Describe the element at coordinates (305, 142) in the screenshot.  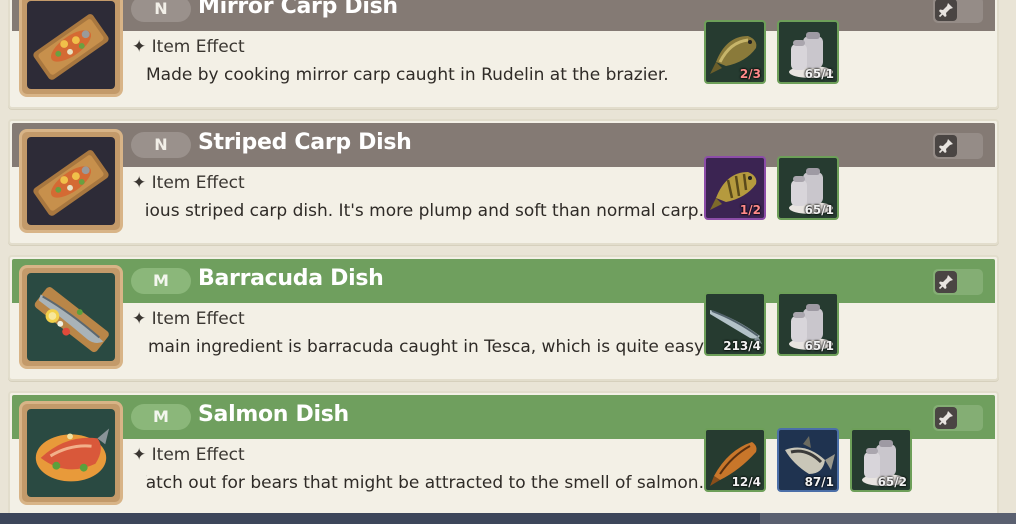
I see `recipe-title: Striped Carp Dish` at that location.